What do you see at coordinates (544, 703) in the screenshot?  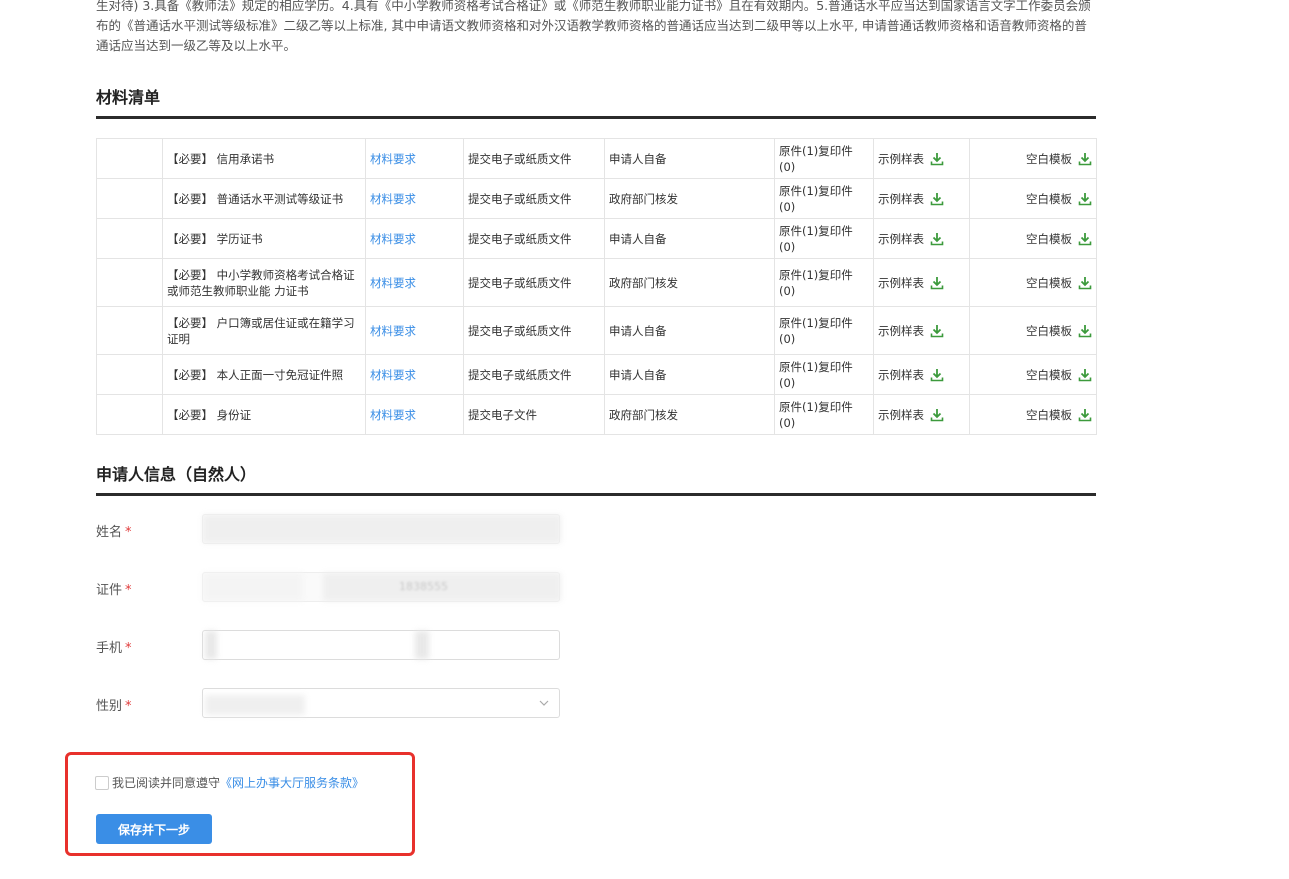 I see `chevron-down-icon` at bounding box center [544, 703].